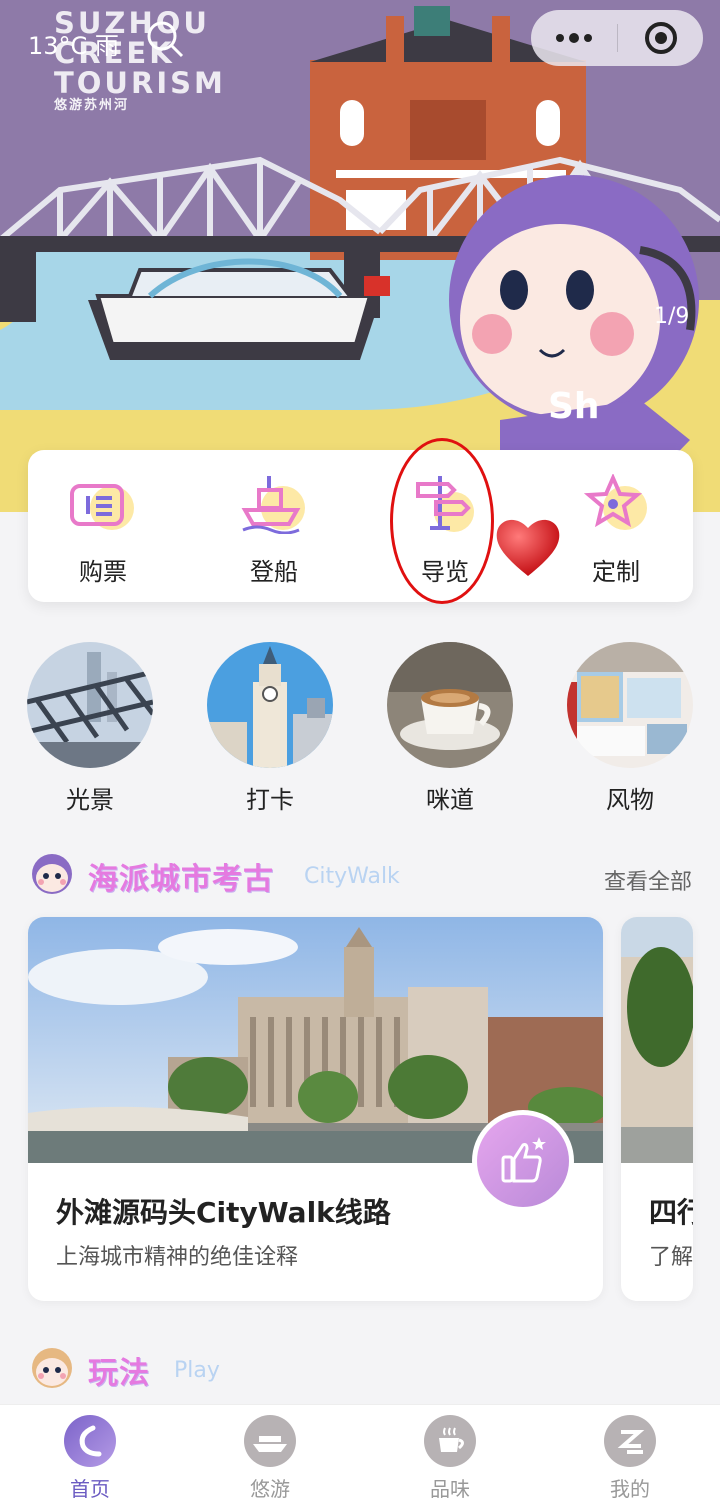 Image resolution: width=720 pixels, height=1506 pixels. I want to click on ticket-icon, so click(102, 507).